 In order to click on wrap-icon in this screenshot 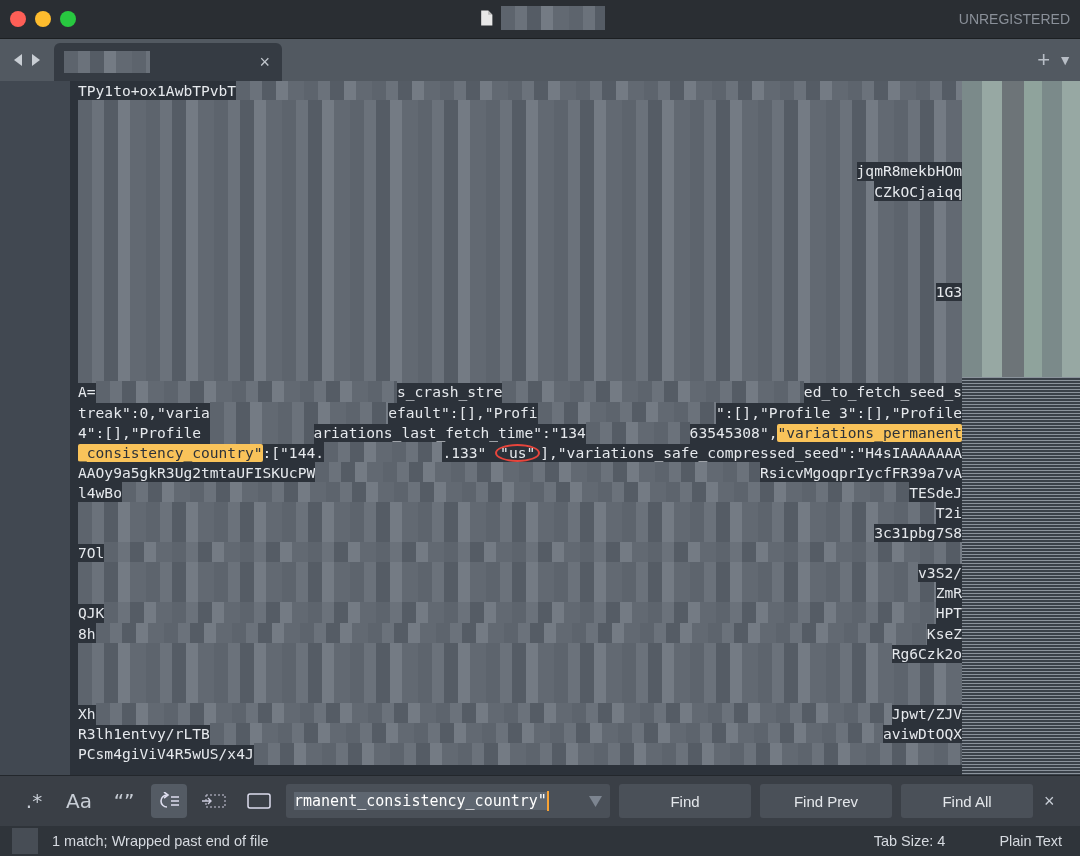, I will do `click(169, 801)`.